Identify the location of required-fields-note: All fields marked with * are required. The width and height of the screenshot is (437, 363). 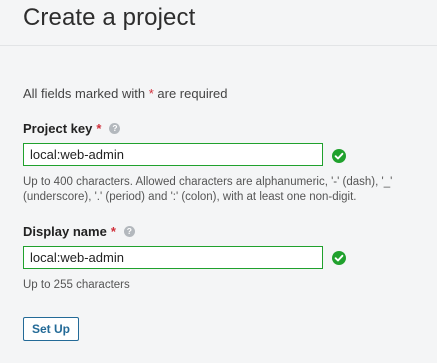
(125, 93).